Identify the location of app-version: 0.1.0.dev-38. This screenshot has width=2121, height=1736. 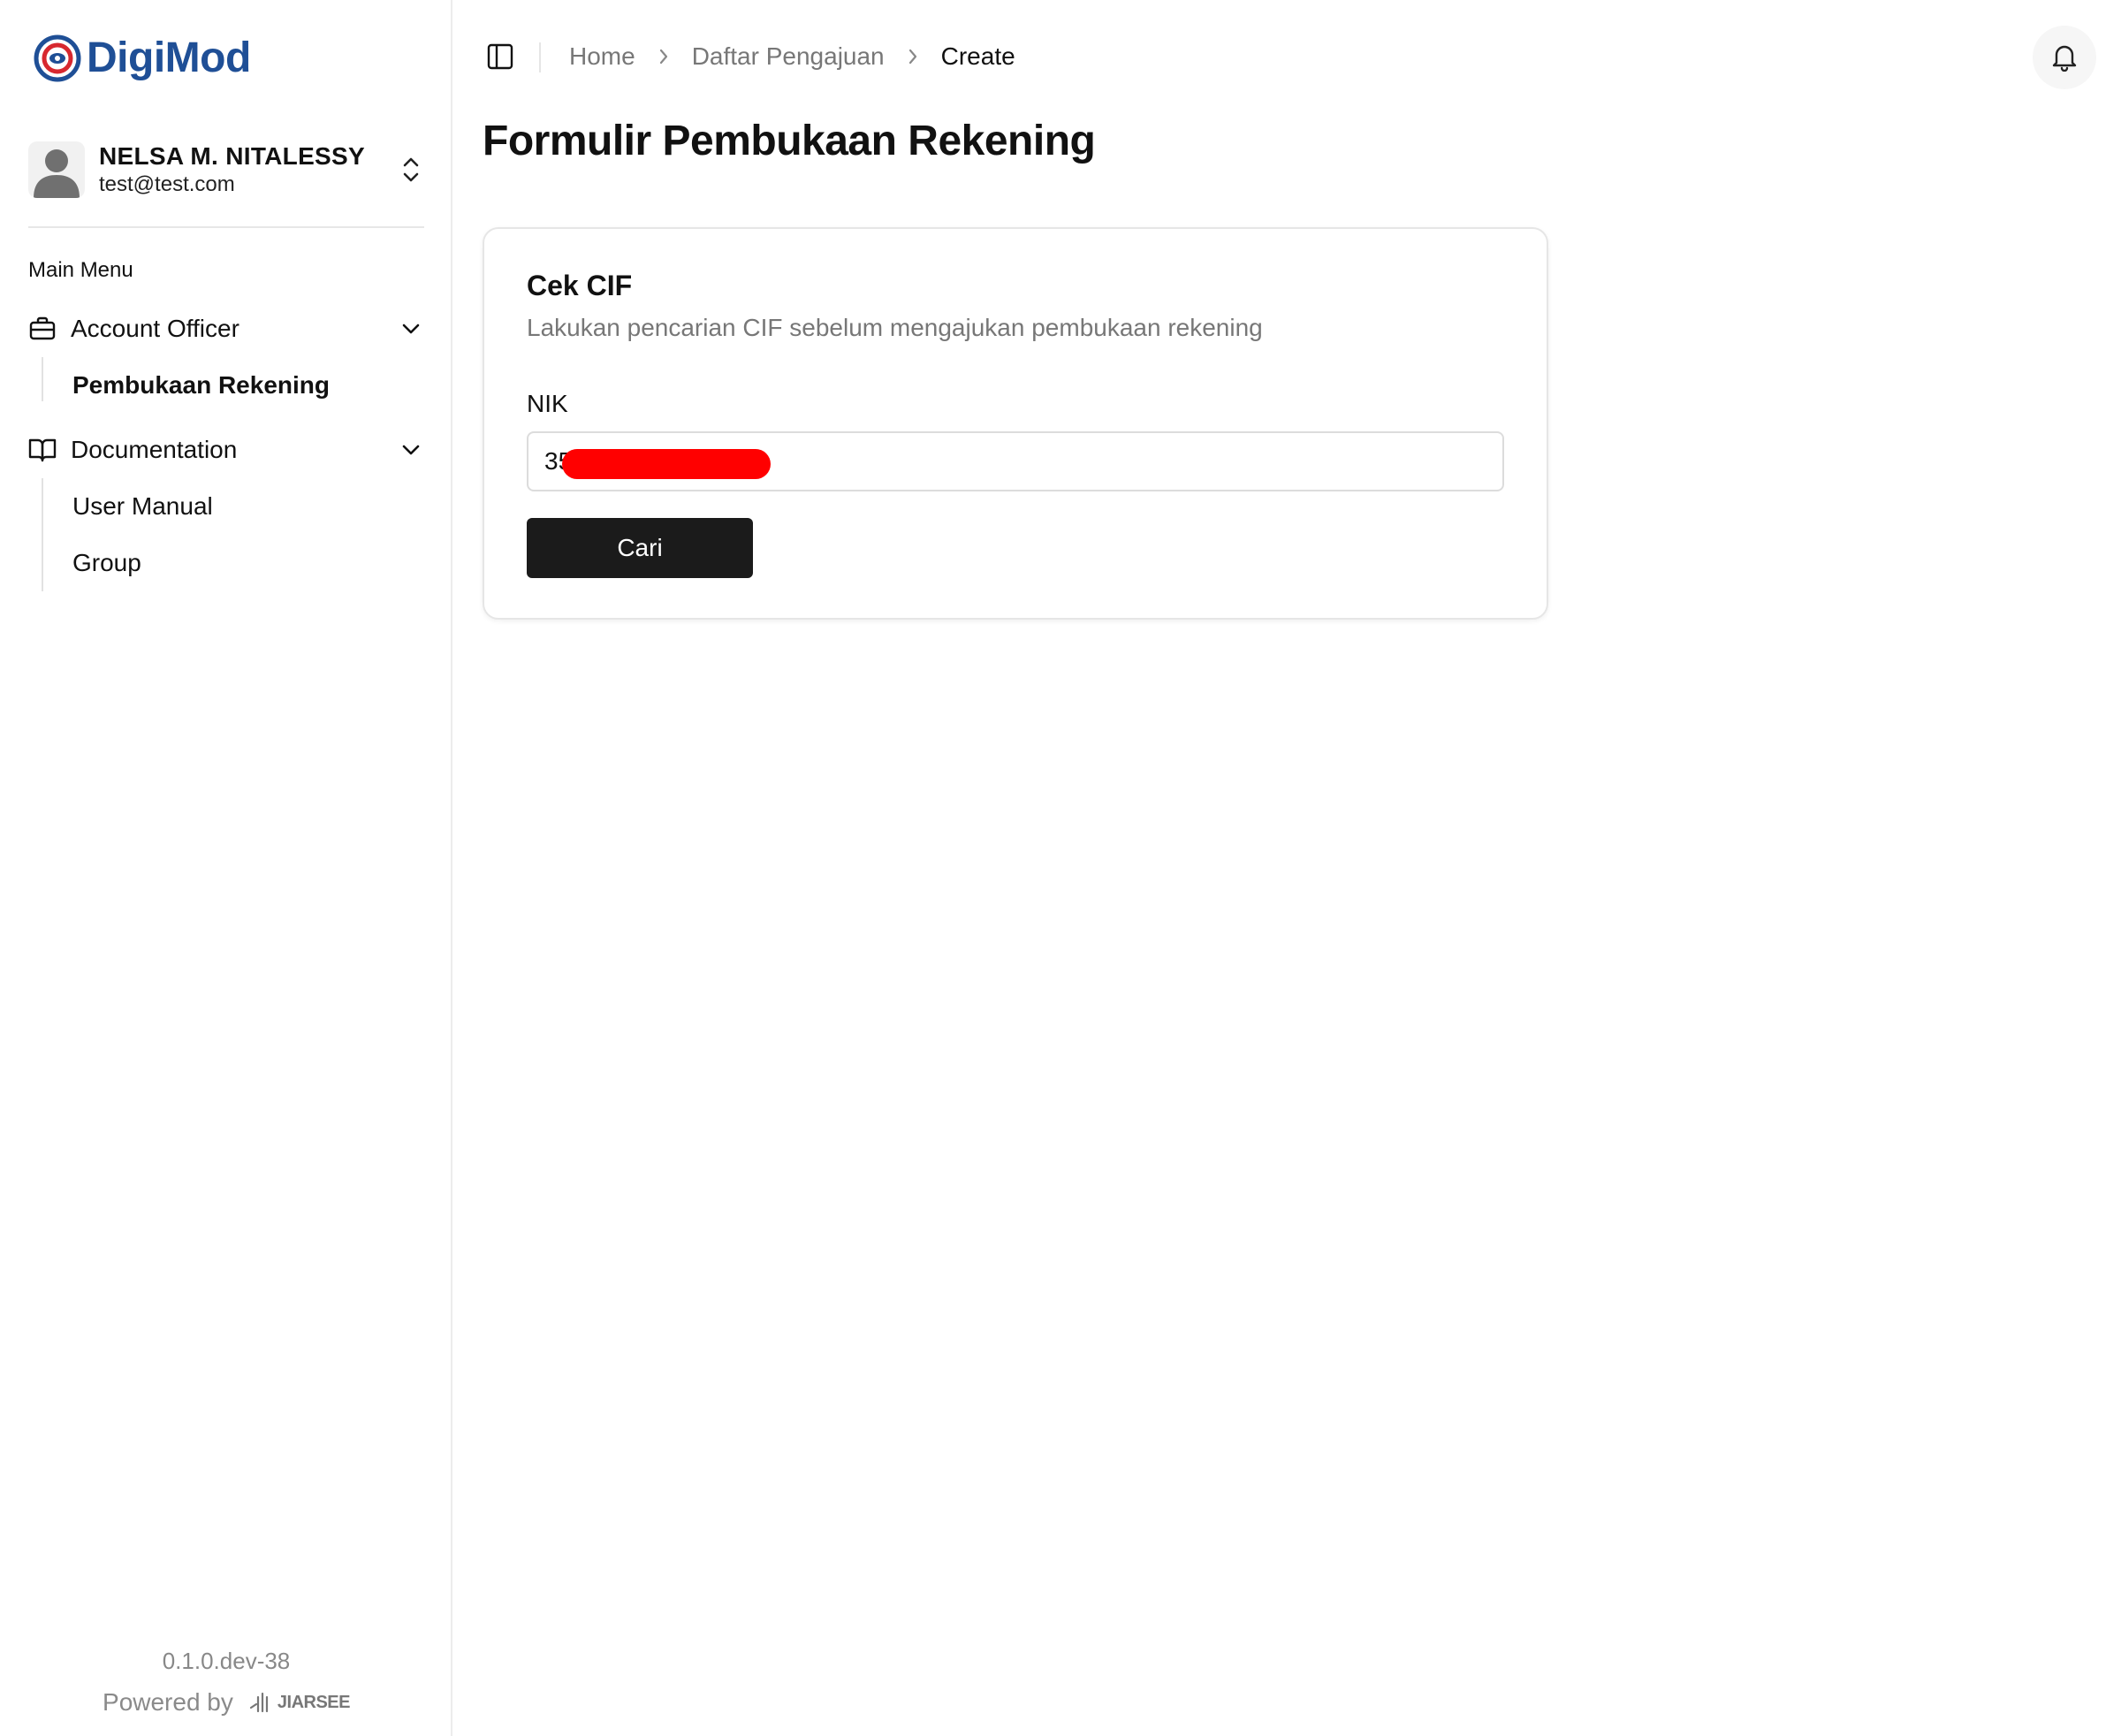
(227, 1661).